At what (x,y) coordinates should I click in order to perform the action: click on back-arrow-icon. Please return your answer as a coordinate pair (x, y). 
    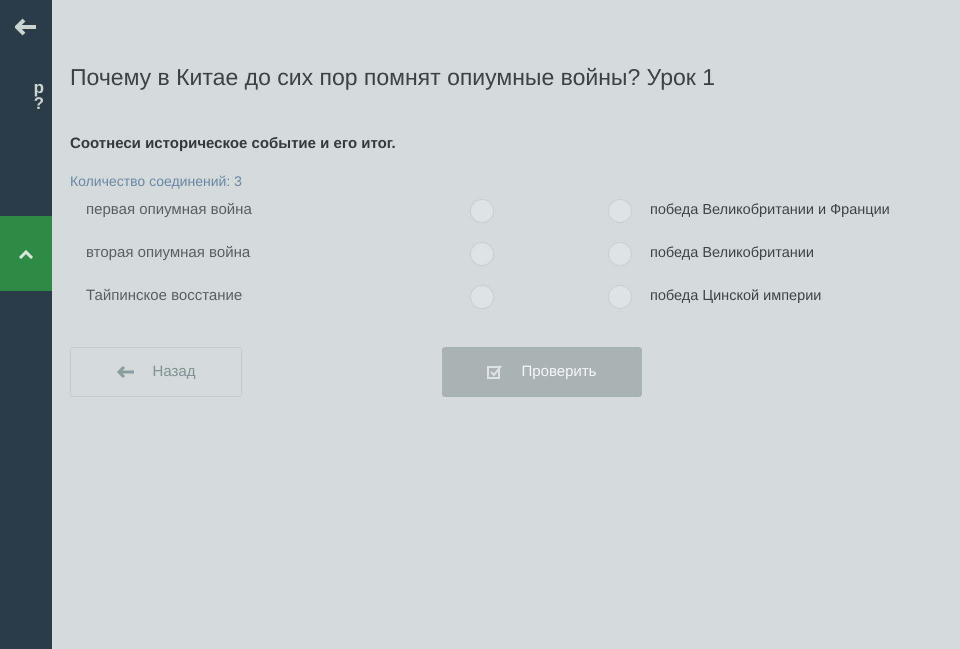
    Looking at the image, I should click on (26, 27).